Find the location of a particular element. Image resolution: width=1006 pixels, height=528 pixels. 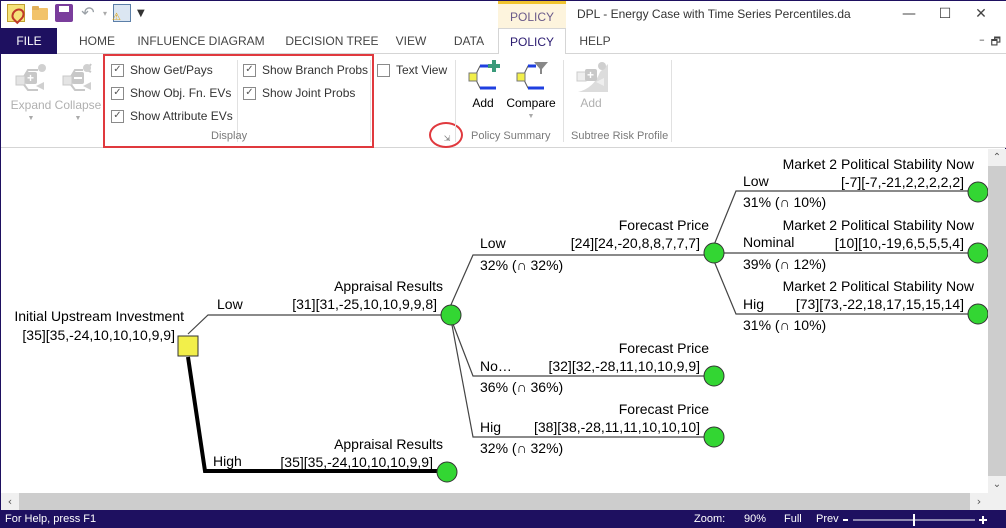

zoom-slider-thumb is located at coordinates (914, 520).